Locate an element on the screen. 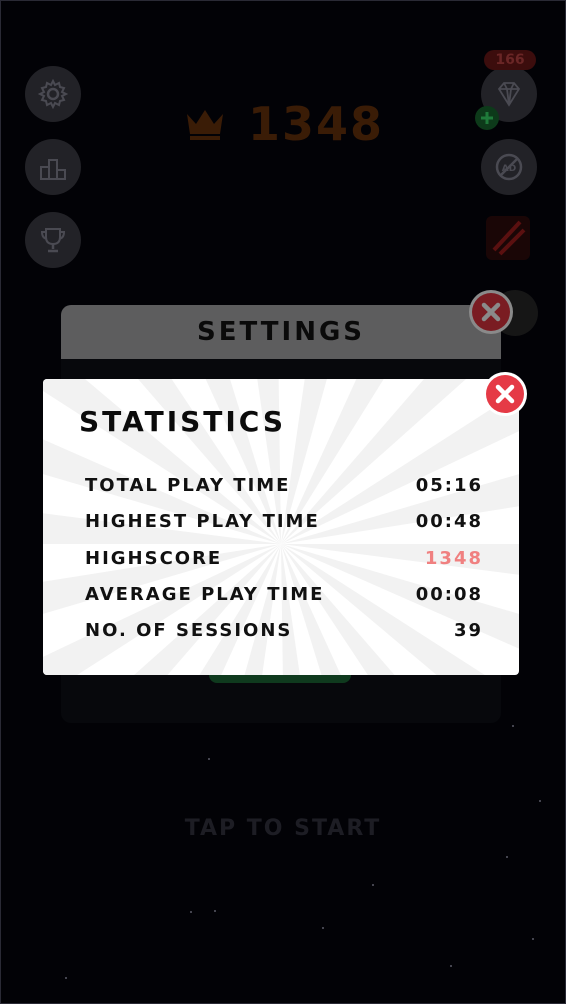  plus-icon is located at coordinates (487, 118).